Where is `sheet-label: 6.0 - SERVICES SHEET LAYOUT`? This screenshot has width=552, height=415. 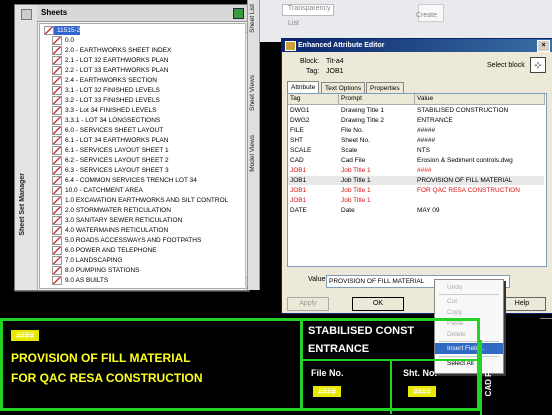
sheet-label: 6.0 - SERVICES SHEET LAYOUT is located at coordinates (114, 131).